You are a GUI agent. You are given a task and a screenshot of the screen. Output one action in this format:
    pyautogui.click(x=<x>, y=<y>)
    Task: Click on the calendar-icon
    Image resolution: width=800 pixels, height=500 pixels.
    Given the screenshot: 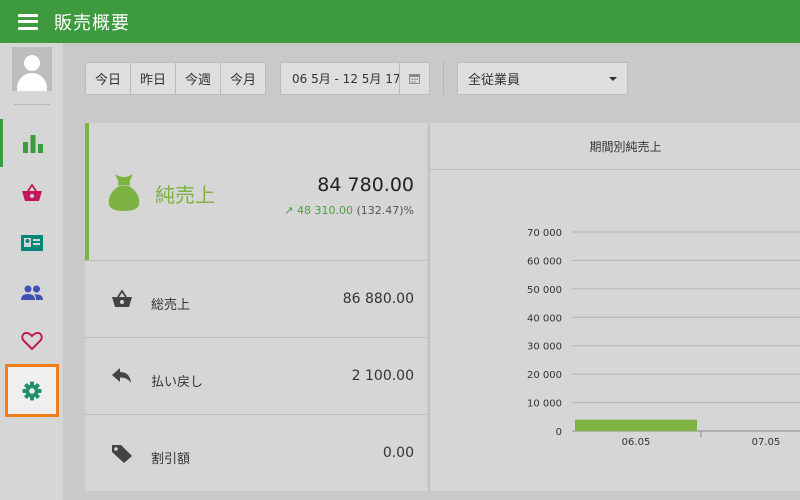 What is the action you would take?
    pyautogui.click(x=414, y=78)
    